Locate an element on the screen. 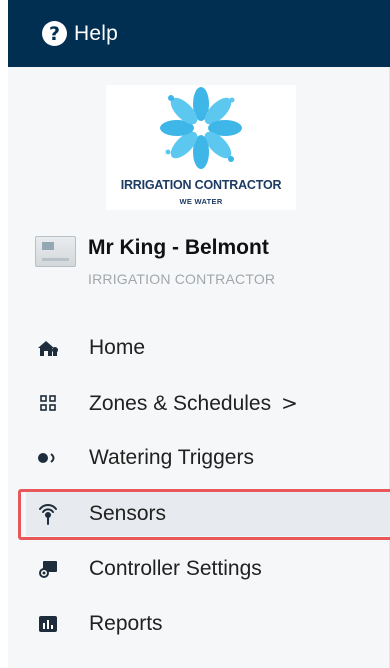 The height and width of the screenshot is (668, 390). logo-subtitle: WE WATER is located at coordinates (201, 201).